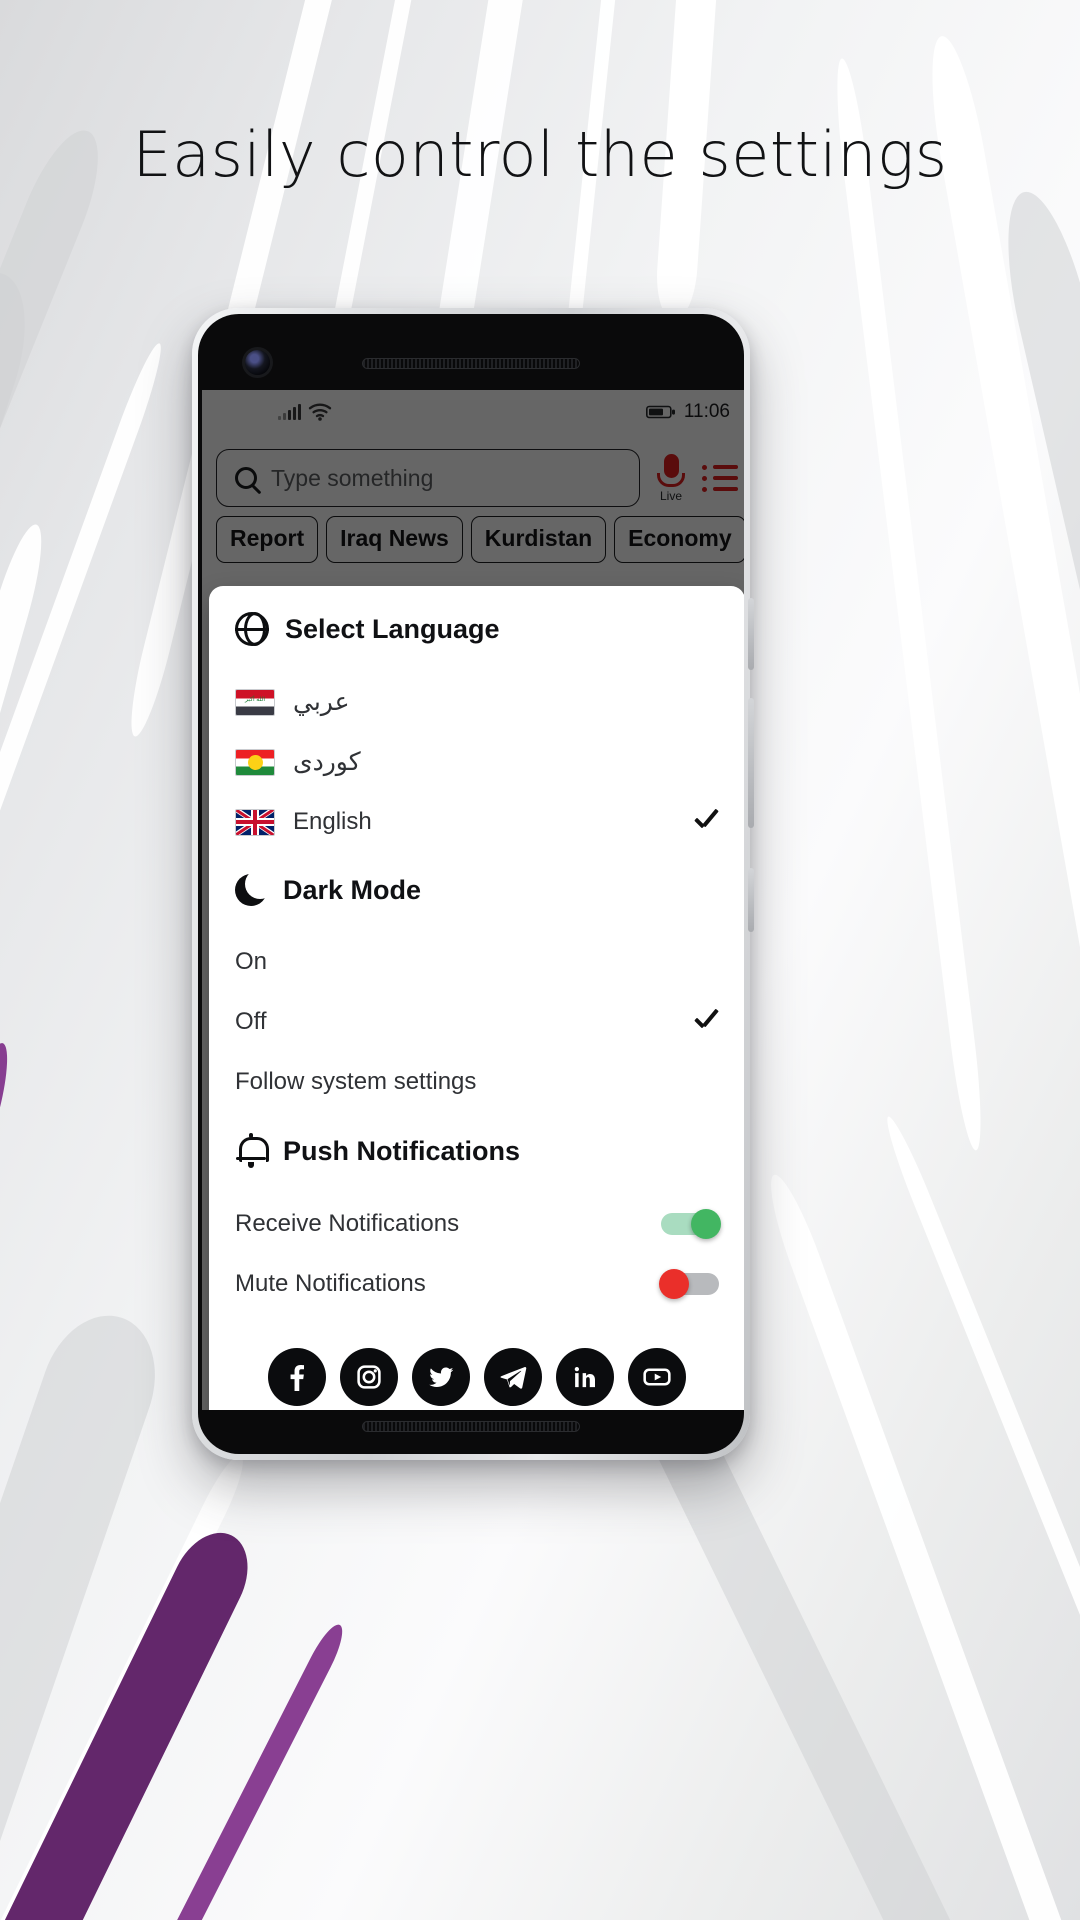 The image size is (1080, 1920). I want to click on mute-notifications-toggle, so click(689, 1284).